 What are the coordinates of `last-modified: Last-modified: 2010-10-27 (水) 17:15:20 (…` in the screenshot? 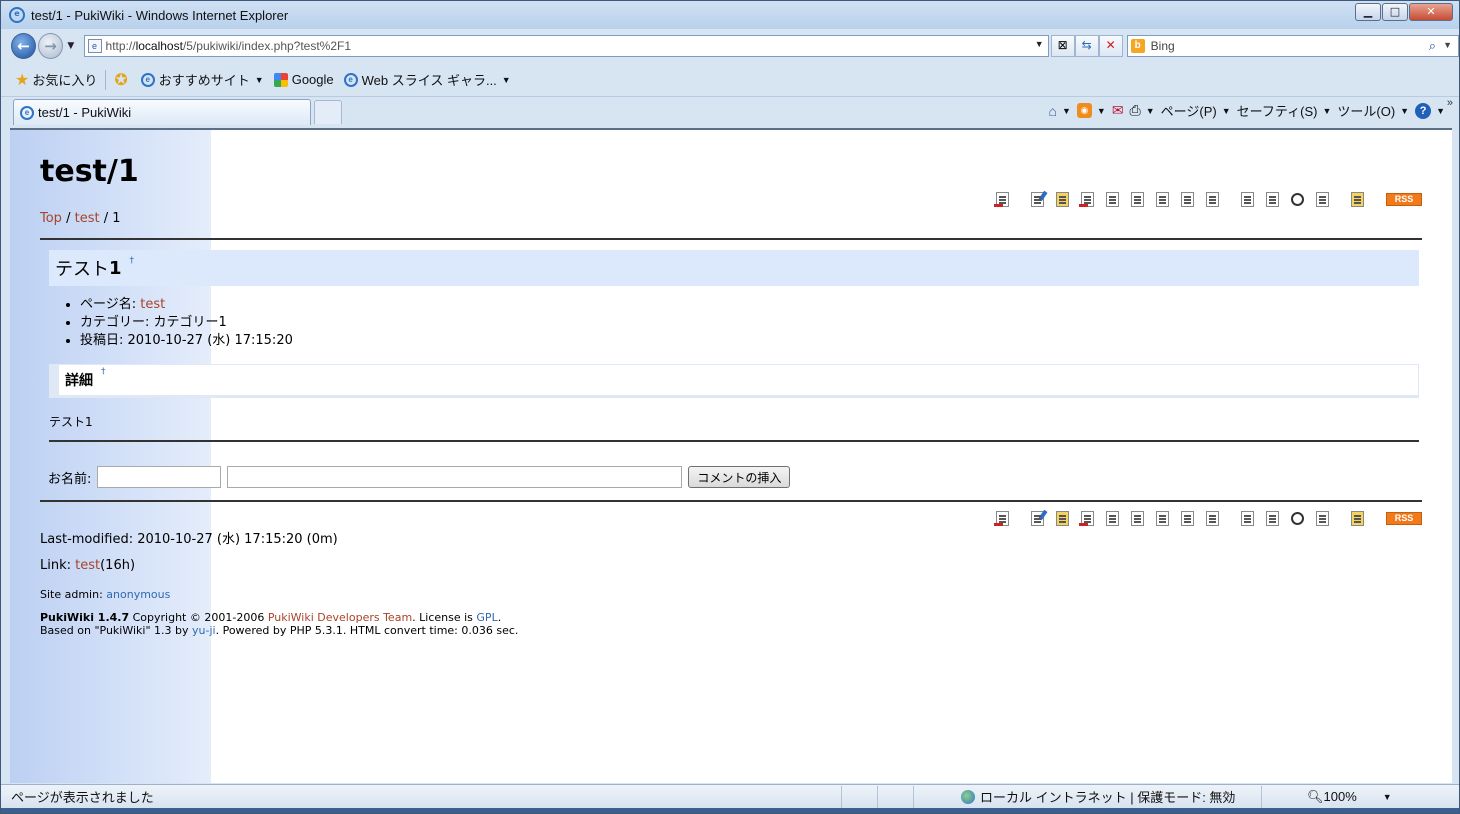 It's located at (189, 539).